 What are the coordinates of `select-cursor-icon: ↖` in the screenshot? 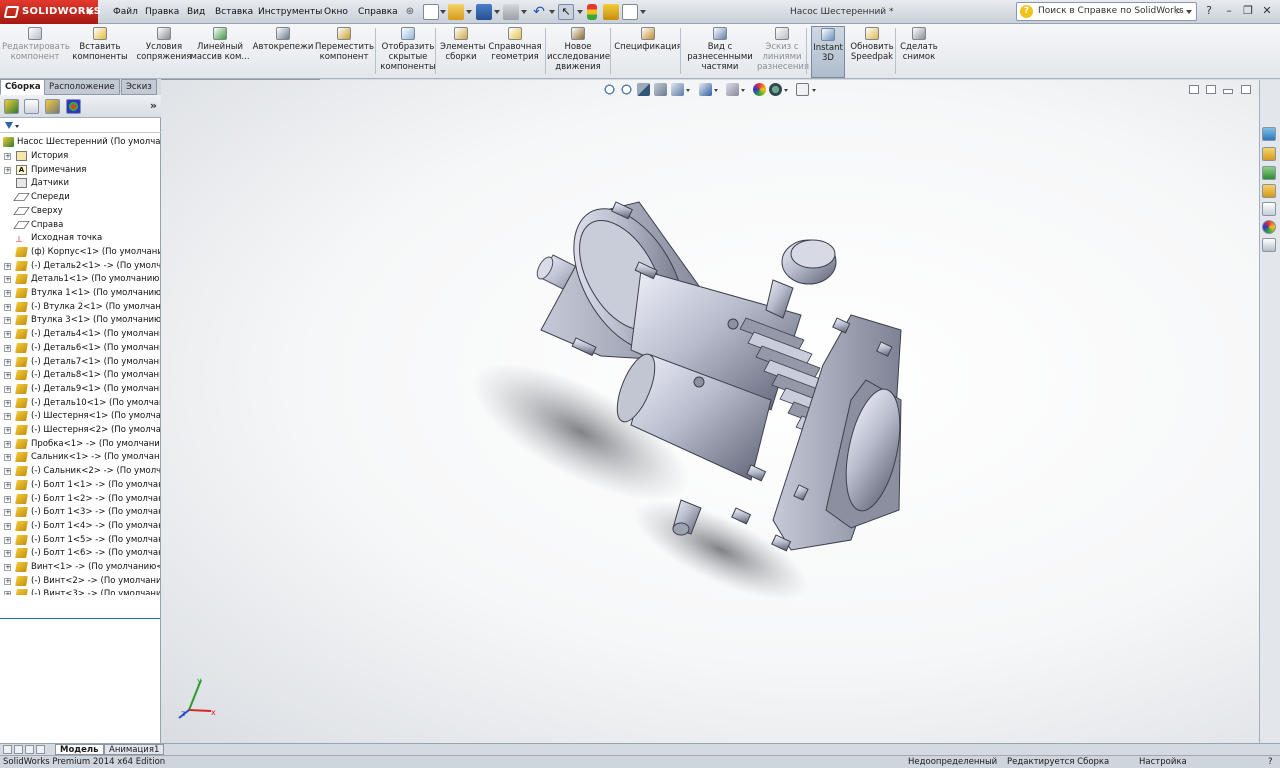 It's located at (566, 12).